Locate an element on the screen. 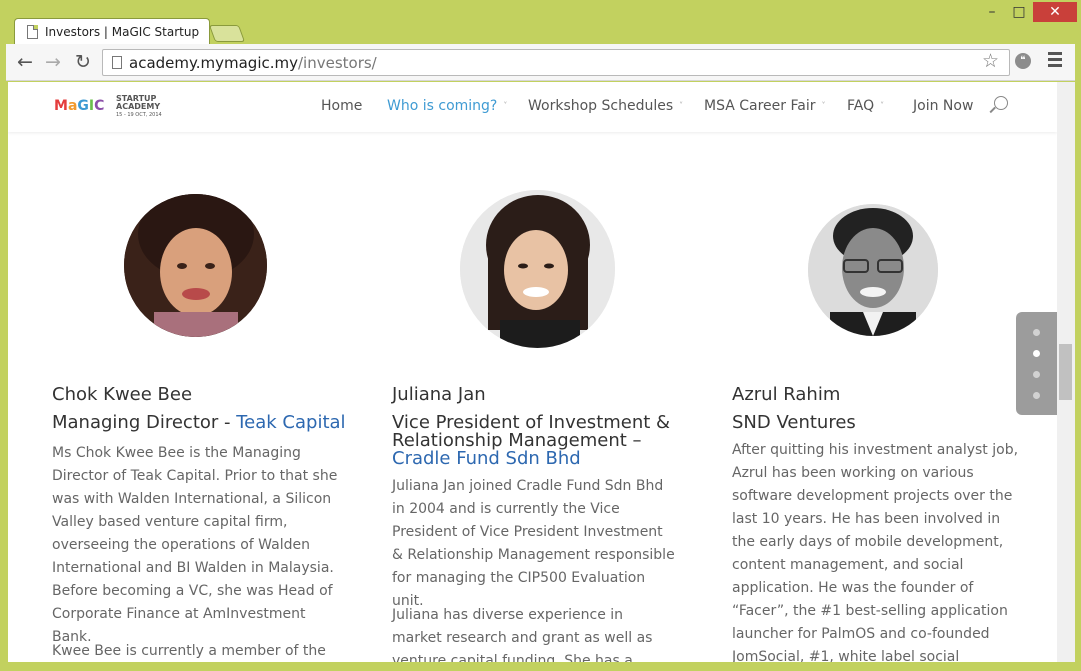 Image resolution: width=1081 pixels, height=671 pixels. browser-toolbar: ← → ↻ academy.mymagic.my/investors/ ☆ ❝ is located at coordinates (540, 62).